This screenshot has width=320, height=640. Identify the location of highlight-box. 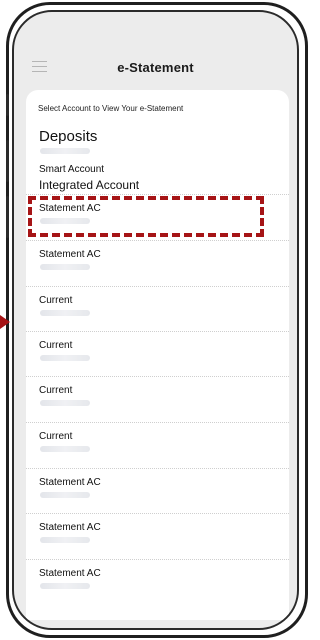
(146, 216).